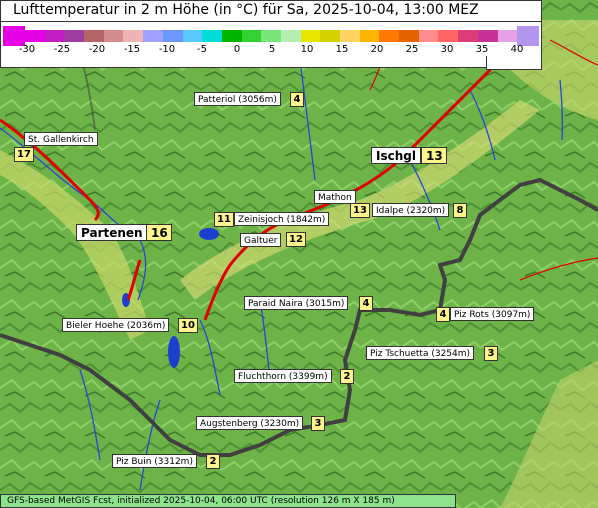  I want to click on value-patteriol: 4, so click(297, 99).